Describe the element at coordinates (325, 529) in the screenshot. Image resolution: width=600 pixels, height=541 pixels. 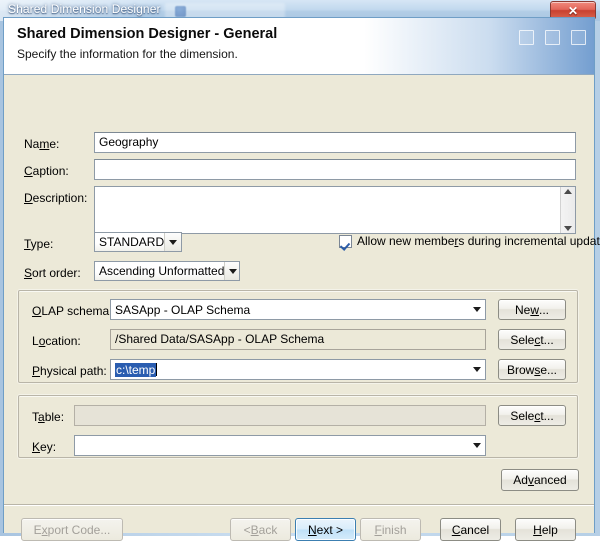
I see `next-button: Next >` at that location.